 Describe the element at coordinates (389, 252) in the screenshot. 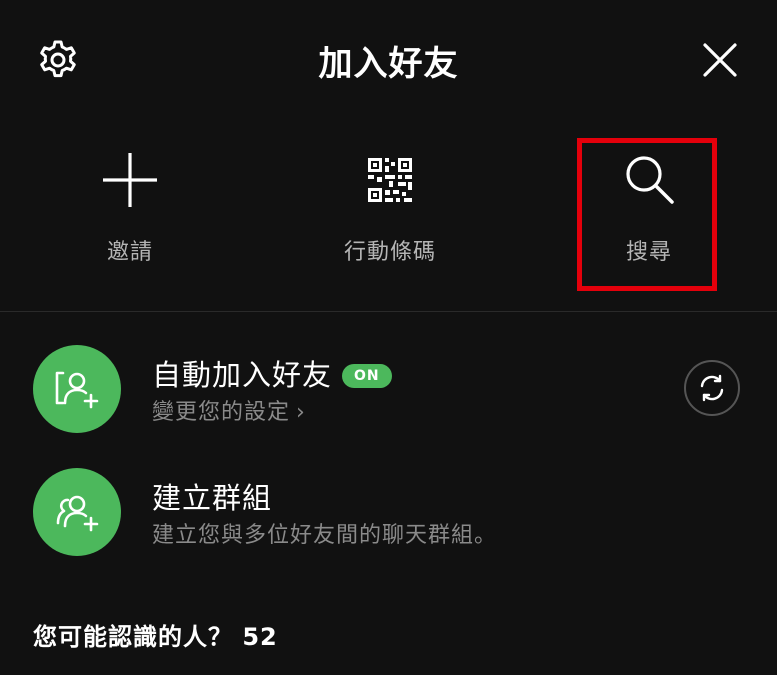

I see `qr-code-label: 行動條碼` at that location.